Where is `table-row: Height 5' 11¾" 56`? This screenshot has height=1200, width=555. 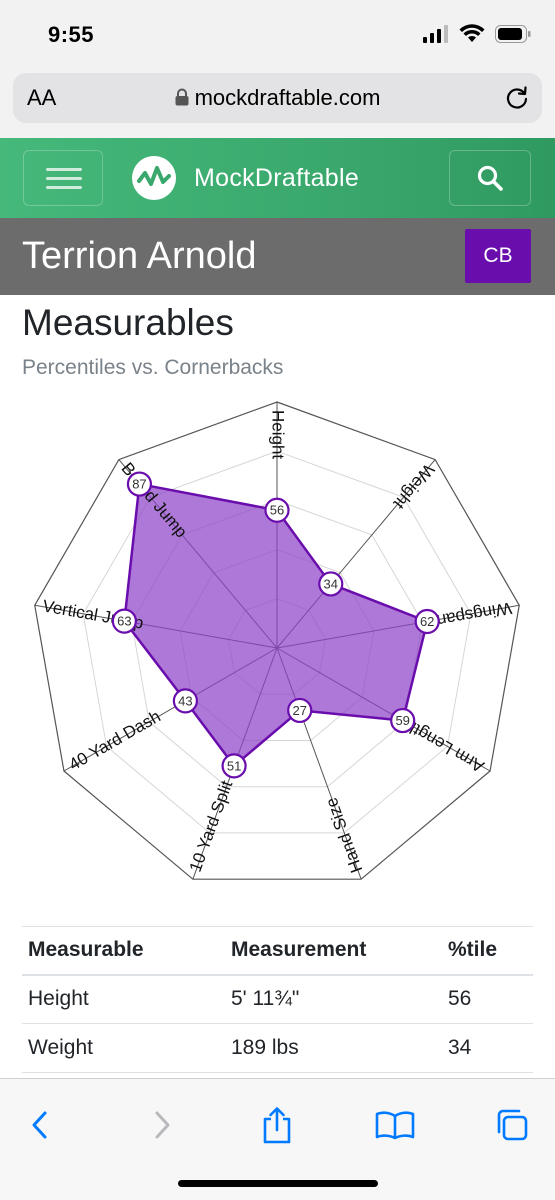
table-row: Height 5' 11¾" 56 is located at coordinates (277, 999).